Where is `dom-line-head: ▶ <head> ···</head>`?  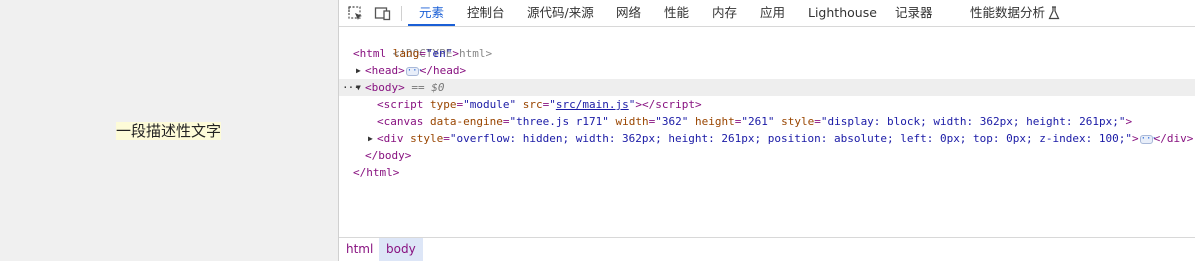
dom-line-head: ▶ <head> ···</head> is located at coordinates (767, 70).